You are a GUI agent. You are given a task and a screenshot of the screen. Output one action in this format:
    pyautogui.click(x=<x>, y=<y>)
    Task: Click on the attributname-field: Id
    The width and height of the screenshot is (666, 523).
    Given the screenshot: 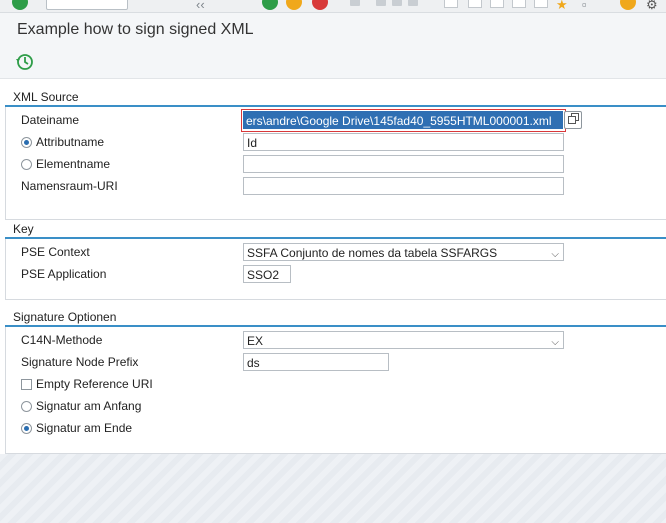 What is the action you would take?
    pyautogui.click(x=403, y=142)
    